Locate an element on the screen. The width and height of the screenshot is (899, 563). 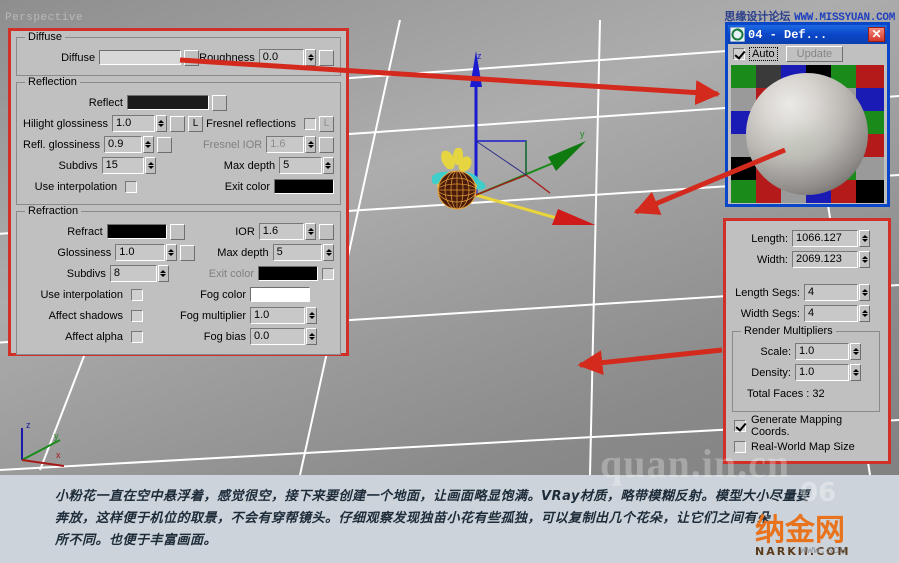
affect-shadows-checkbox is located at coordinates (137, 315).